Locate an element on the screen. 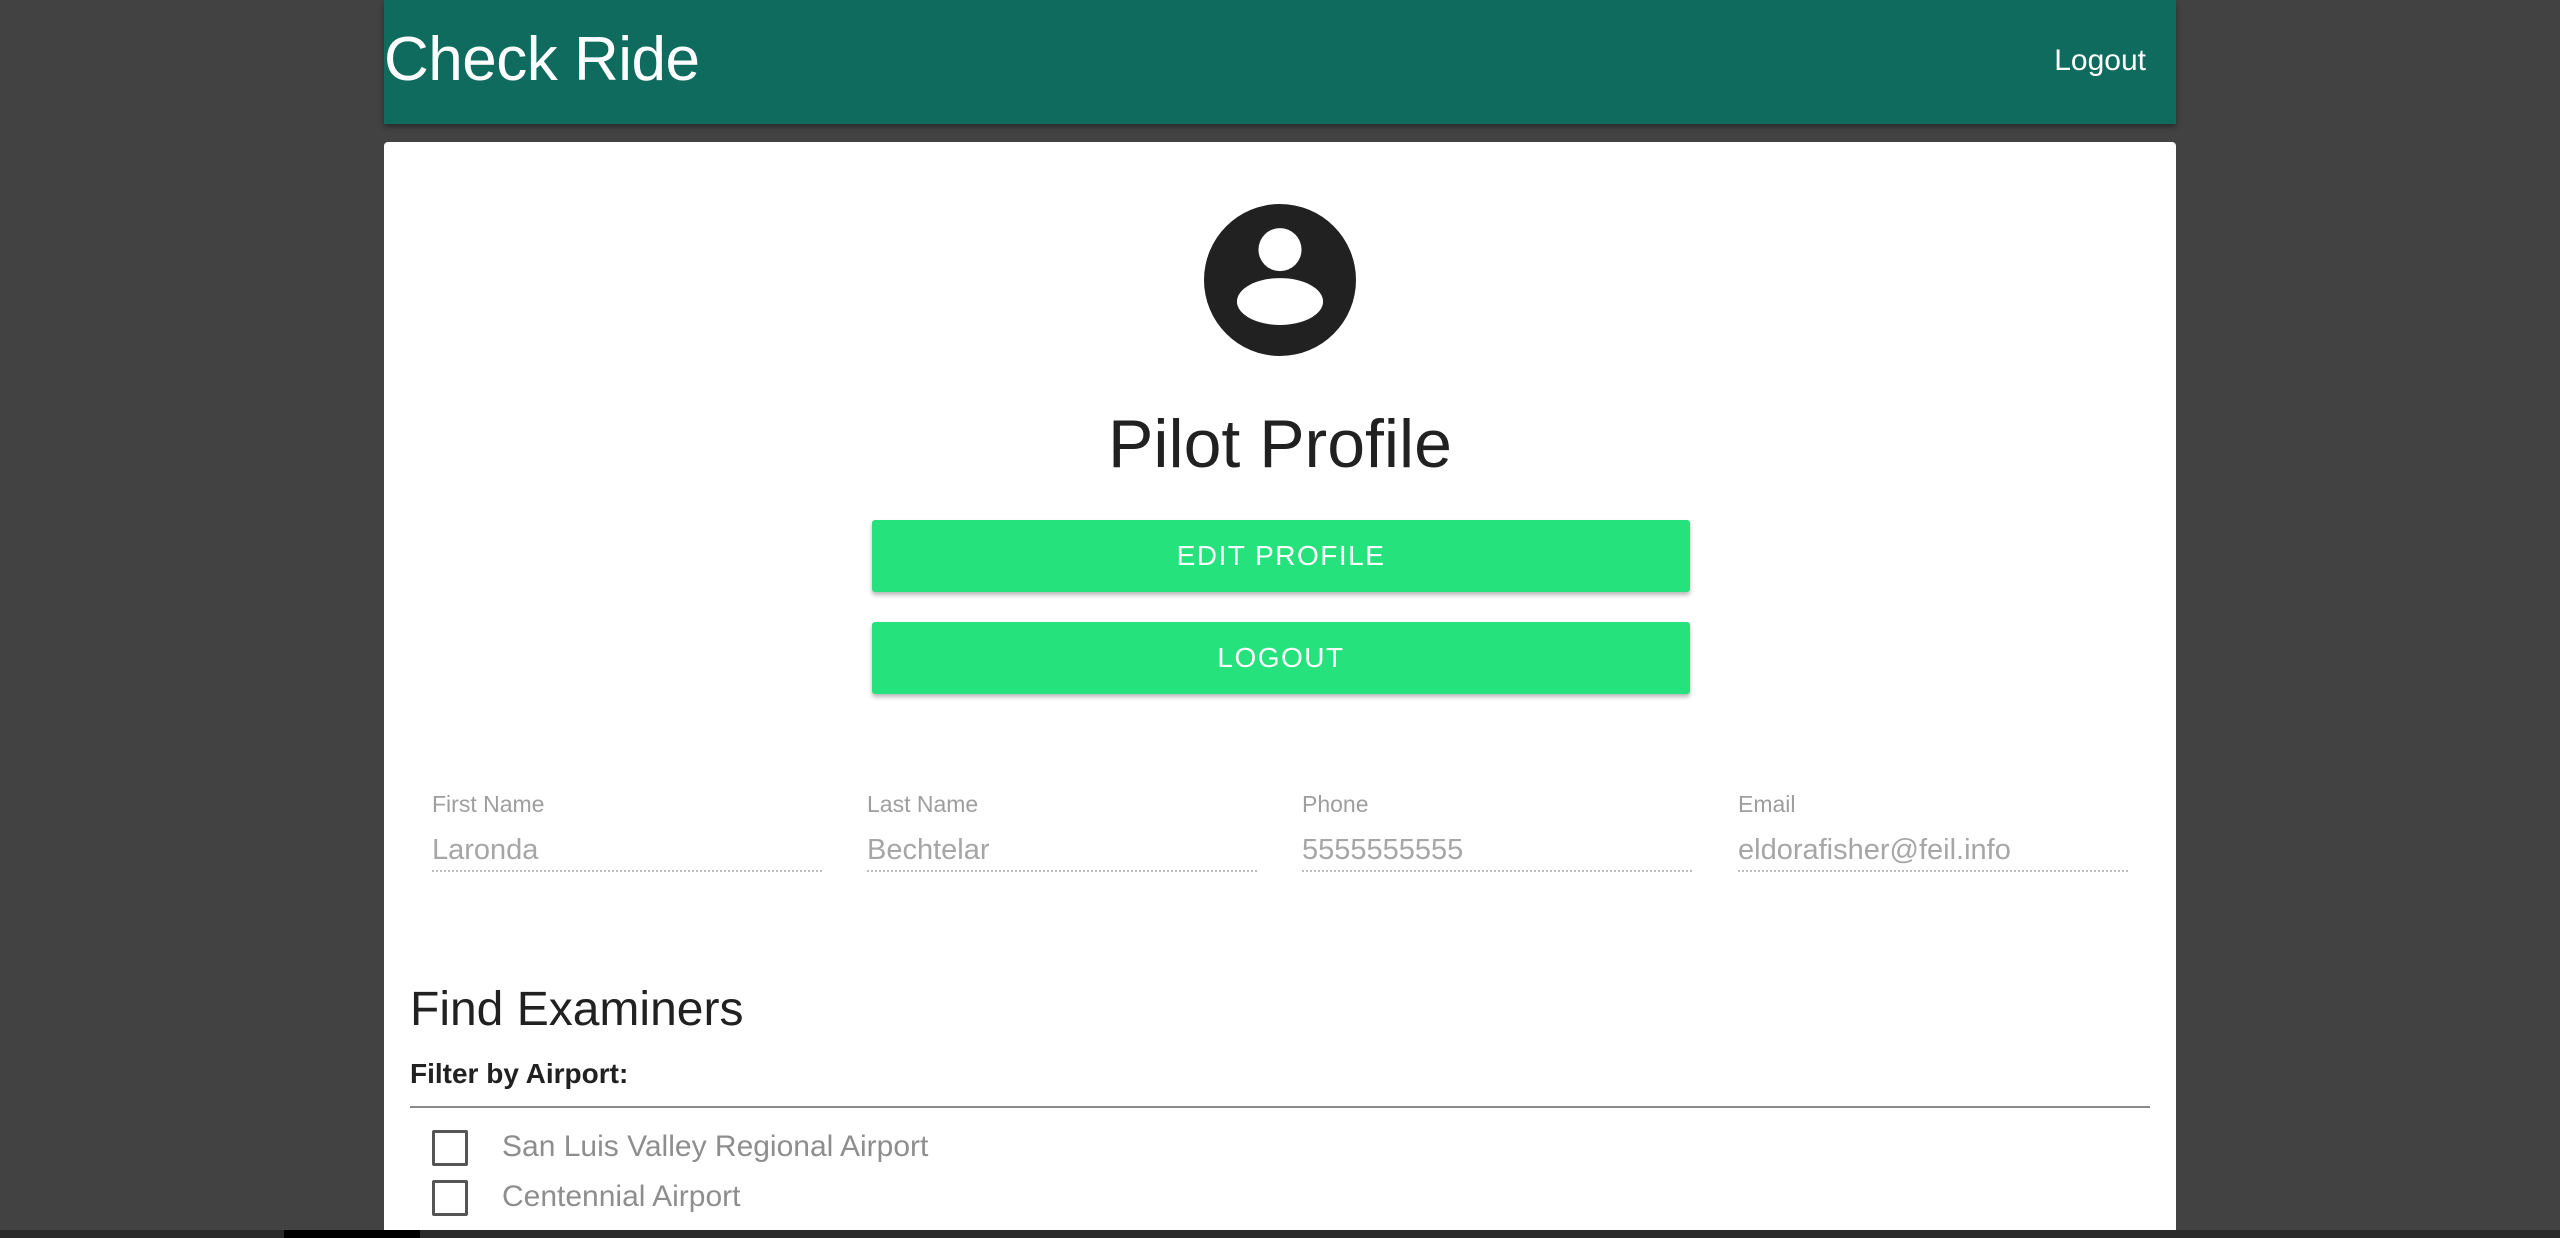 This screenshot has width=2560, height=1238. edit-profile-button: EDIT PROFILE is located at coordinates (1281, 556).